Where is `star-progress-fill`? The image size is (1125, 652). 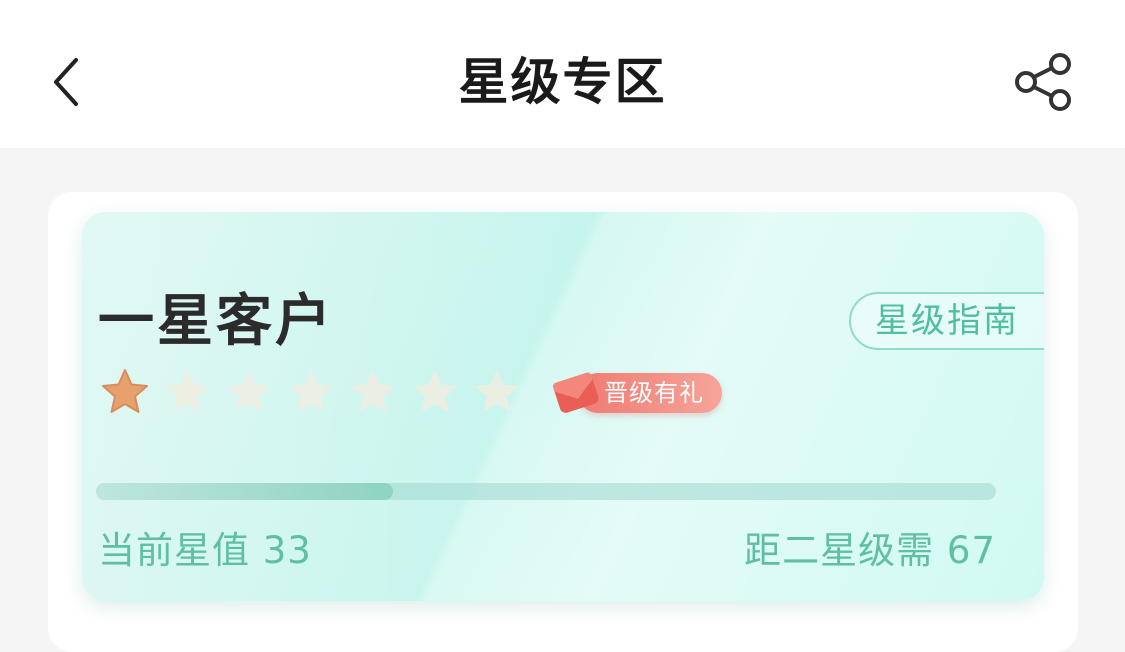 star-progress-fill is located at coordinates (244, 491).